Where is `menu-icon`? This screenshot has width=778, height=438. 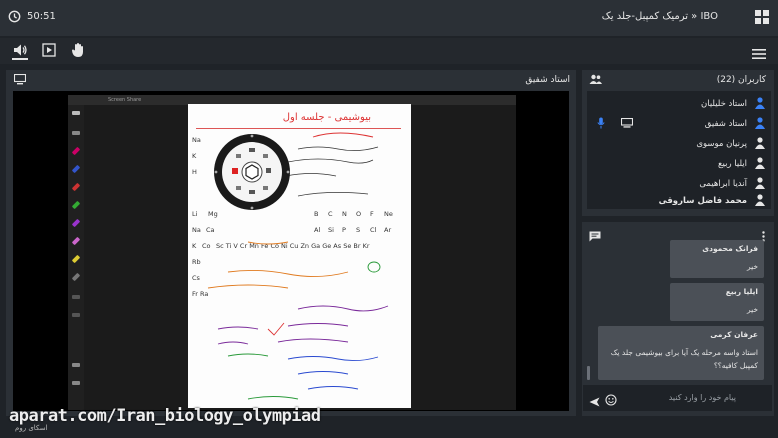
menu-icon is located at coordinates (759, 54).